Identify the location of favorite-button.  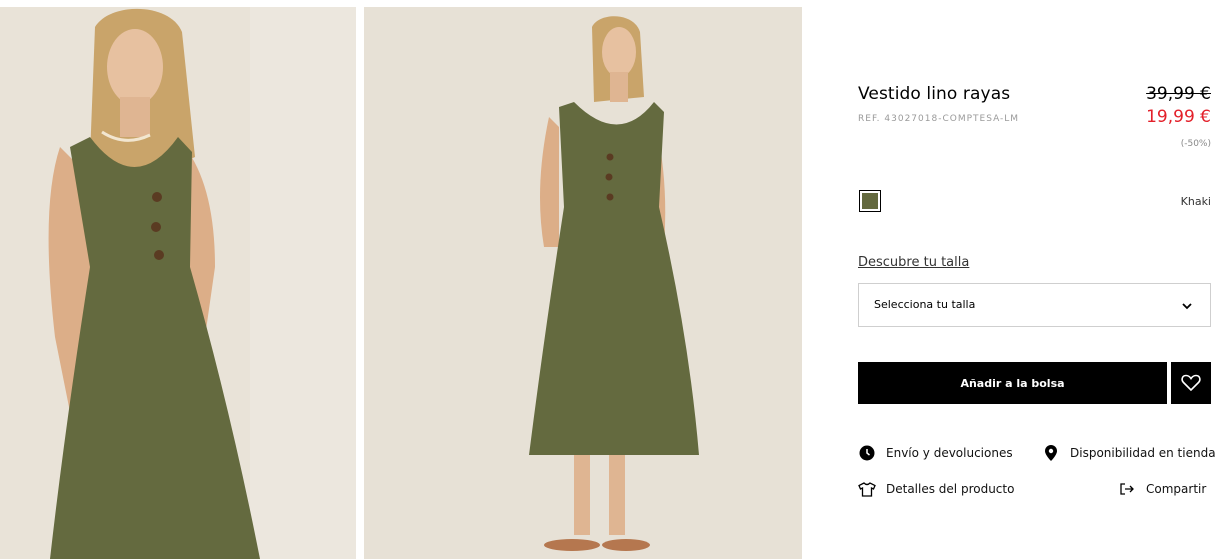
(1191, 383).